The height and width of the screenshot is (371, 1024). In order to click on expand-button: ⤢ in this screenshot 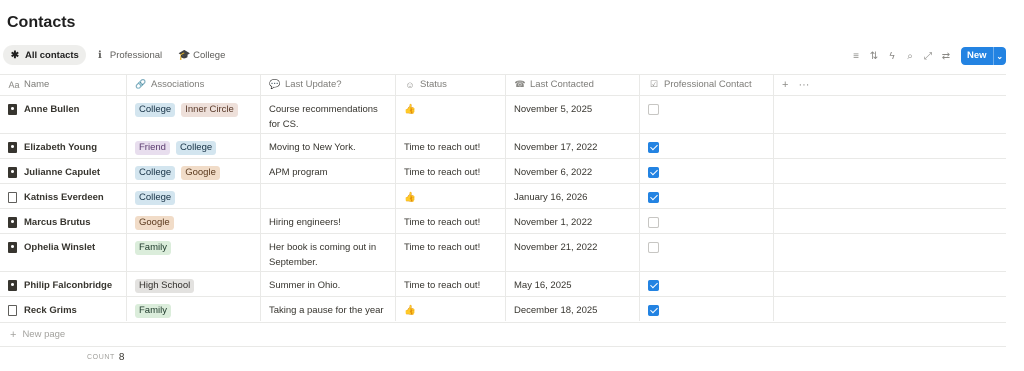, I will do `click(928, 56)`.